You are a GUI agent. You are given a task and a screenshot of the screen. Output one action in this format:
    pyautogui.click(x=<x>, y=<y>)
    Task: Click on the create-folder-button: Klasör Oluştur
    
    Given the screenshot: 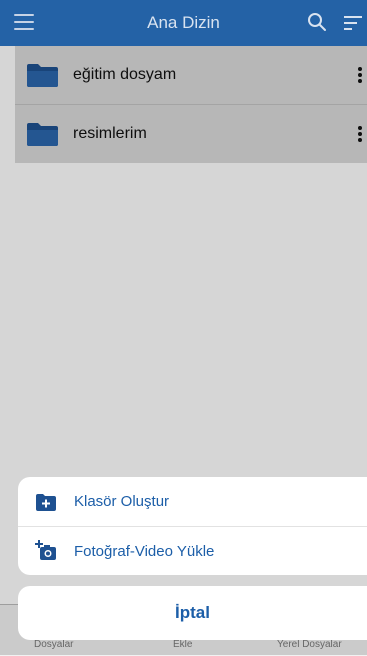 What is the action you would take?
    pyautogui.click(x=192, y=501)
    